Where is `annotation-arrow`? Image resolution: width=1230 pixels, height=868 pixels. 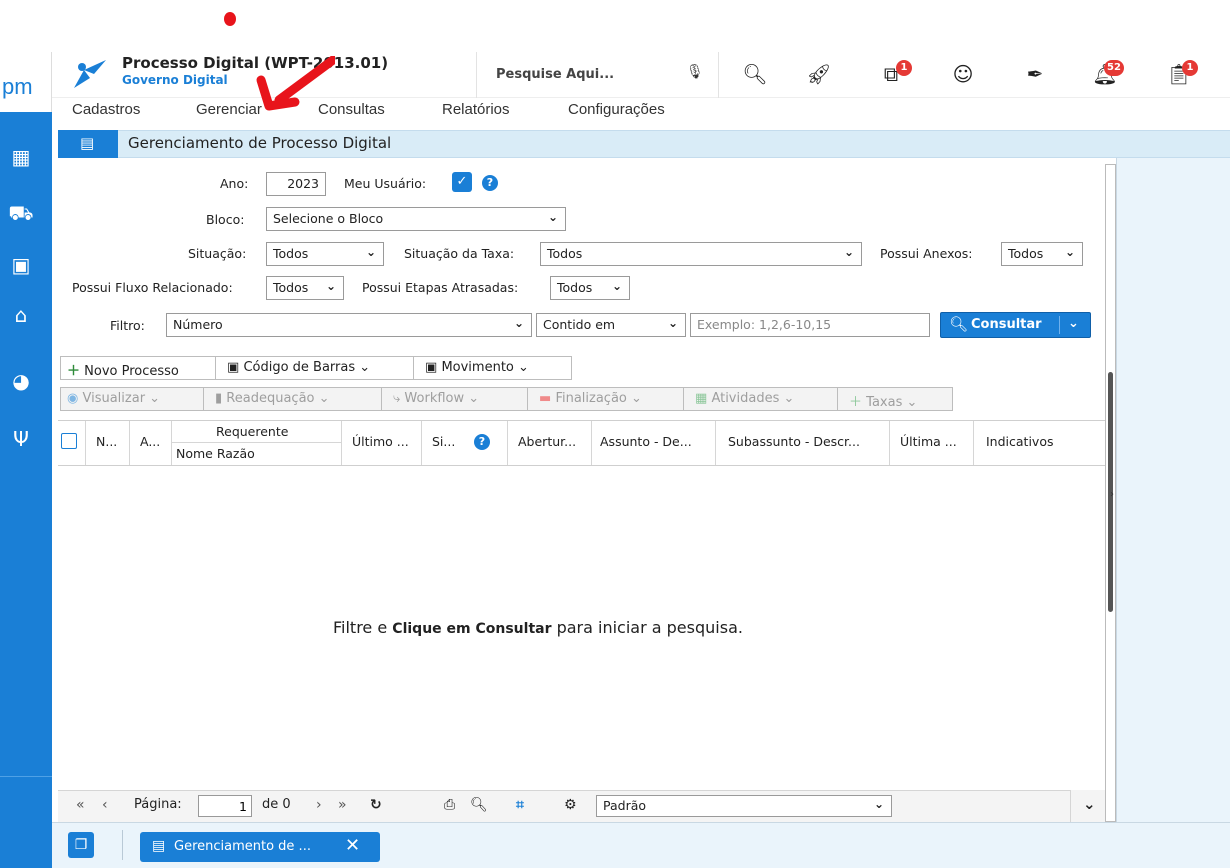 annotation-arrow is located at coordinates (295, 83).